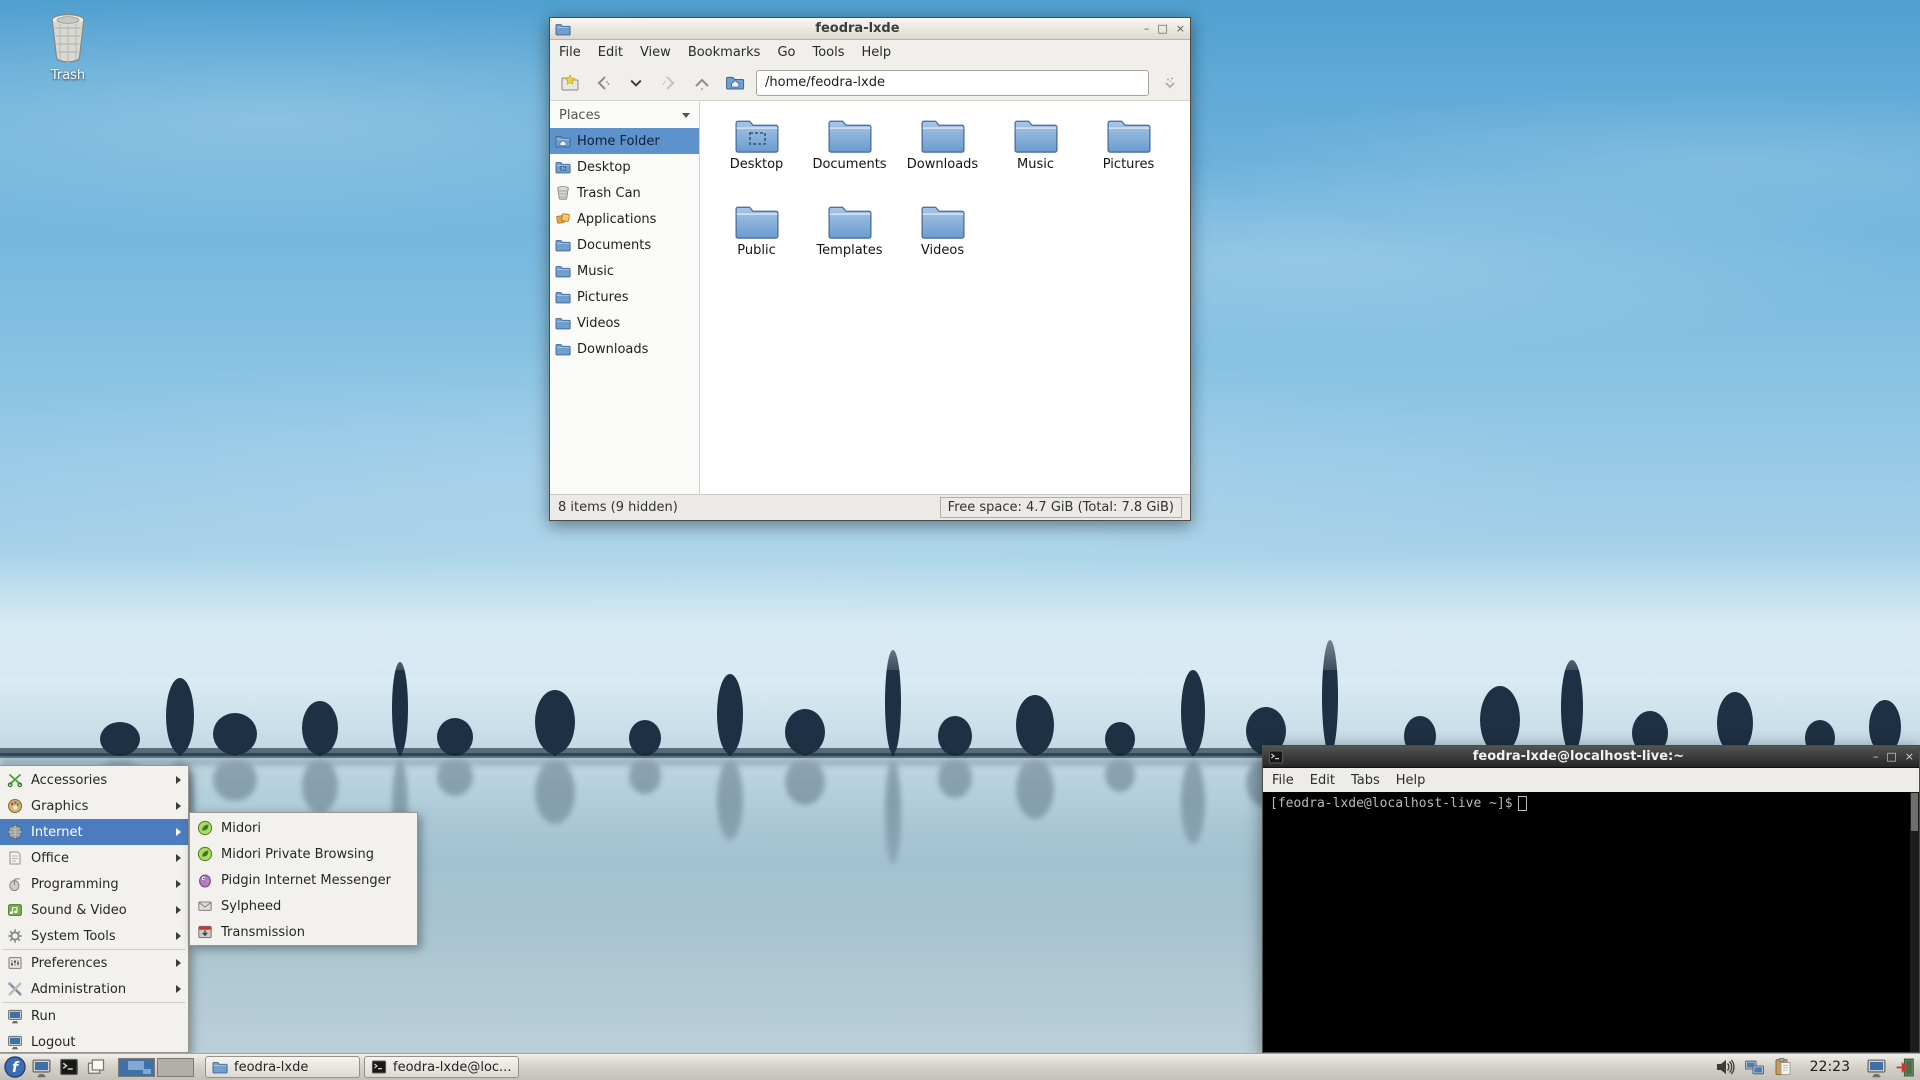  I want to click on menu-item-graphics: Graphics, so click(94, 806).